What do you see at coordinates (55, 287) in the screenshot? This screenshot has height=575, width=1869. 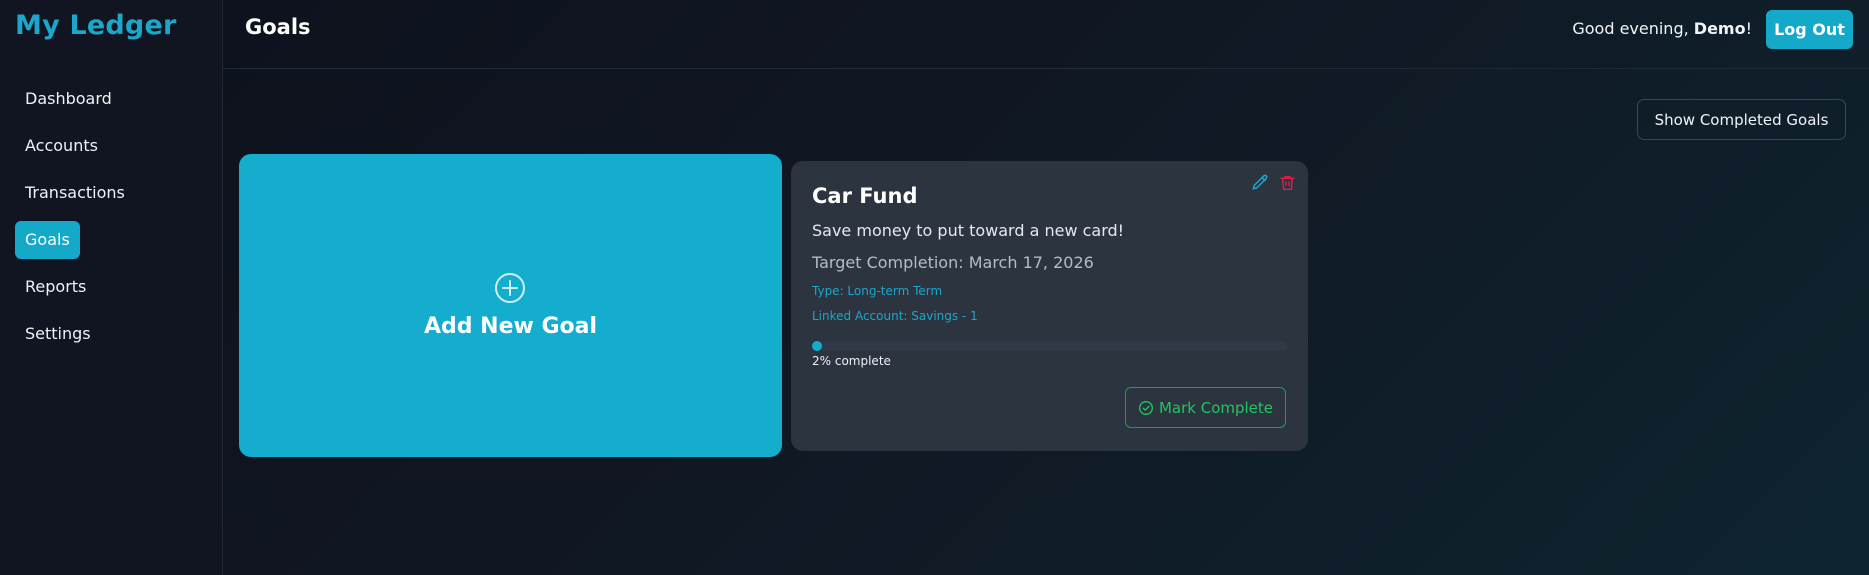 I see `sidebar-item-reports: Reports` at bounding box center [55, 287].